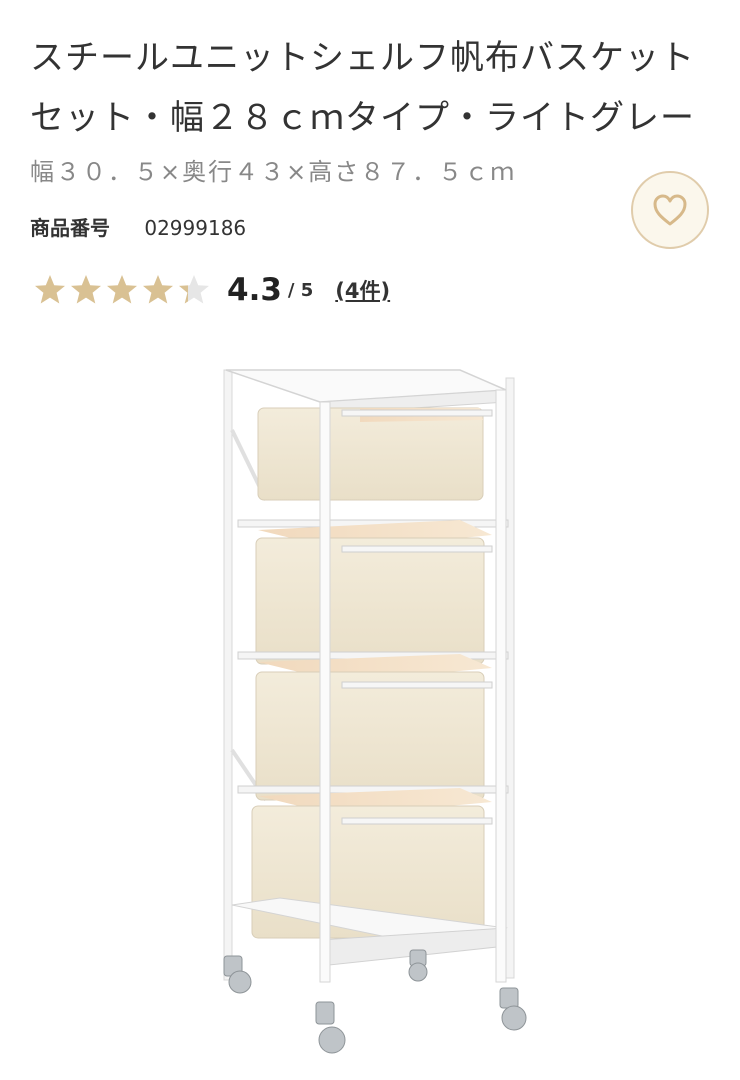  What do you see at coordinates (195, 228) in the screenshot?
I see `product-number-value: 02999186` at bounding box center [195, 228].